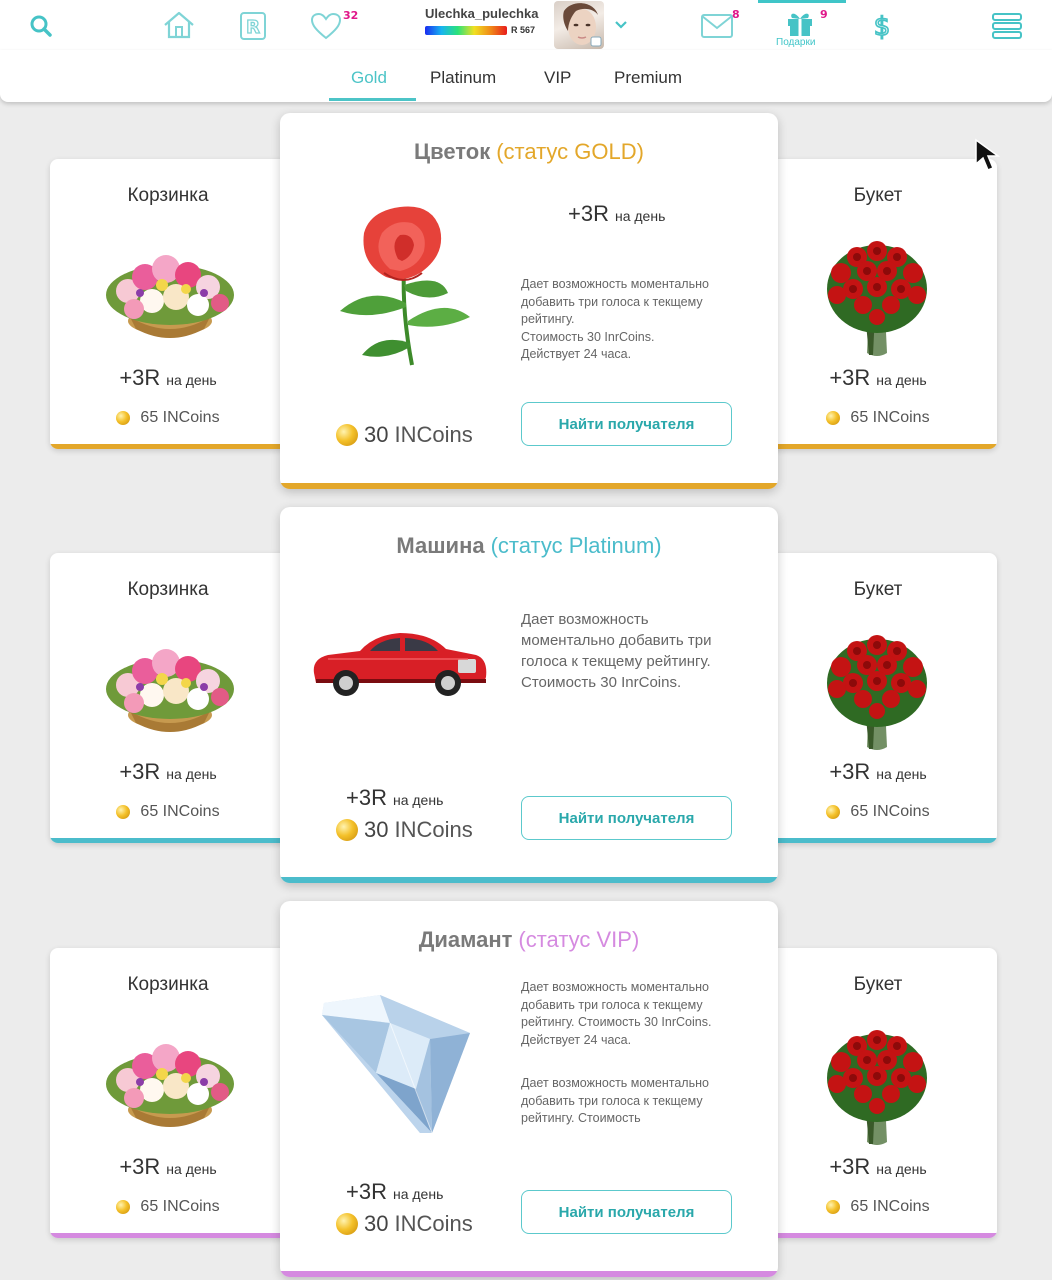  What do you see at coordinates (824, 14) in the screenshot?
I see `gifts-count-badge: 9` at bounding box center [824, 14].